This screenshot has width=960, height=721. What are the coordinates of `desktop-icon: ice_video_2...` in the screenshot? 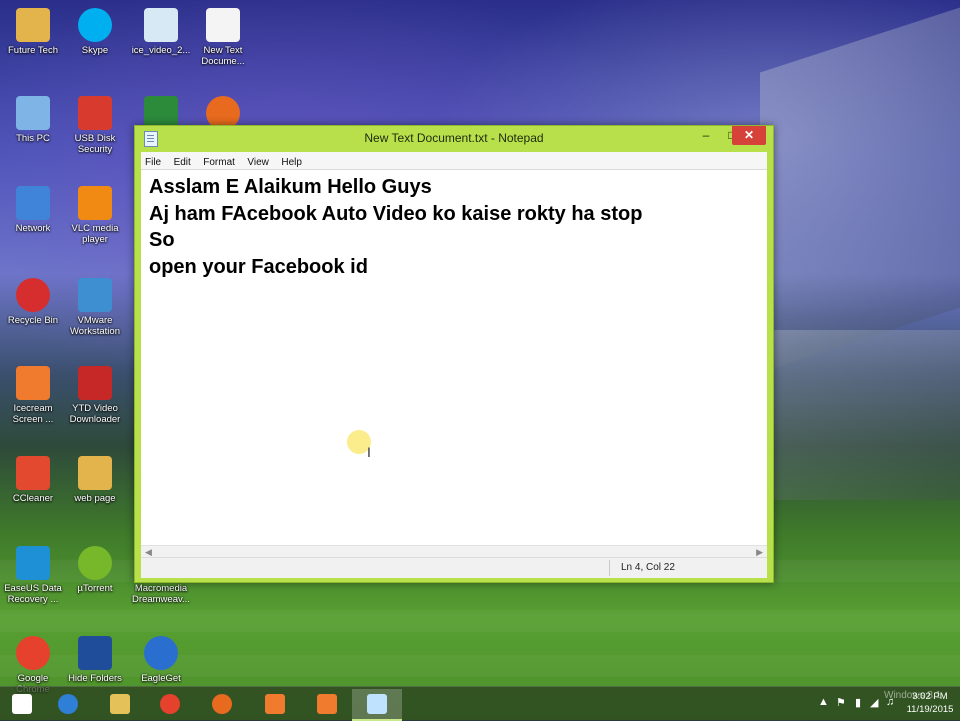 It's located at (161, 32).